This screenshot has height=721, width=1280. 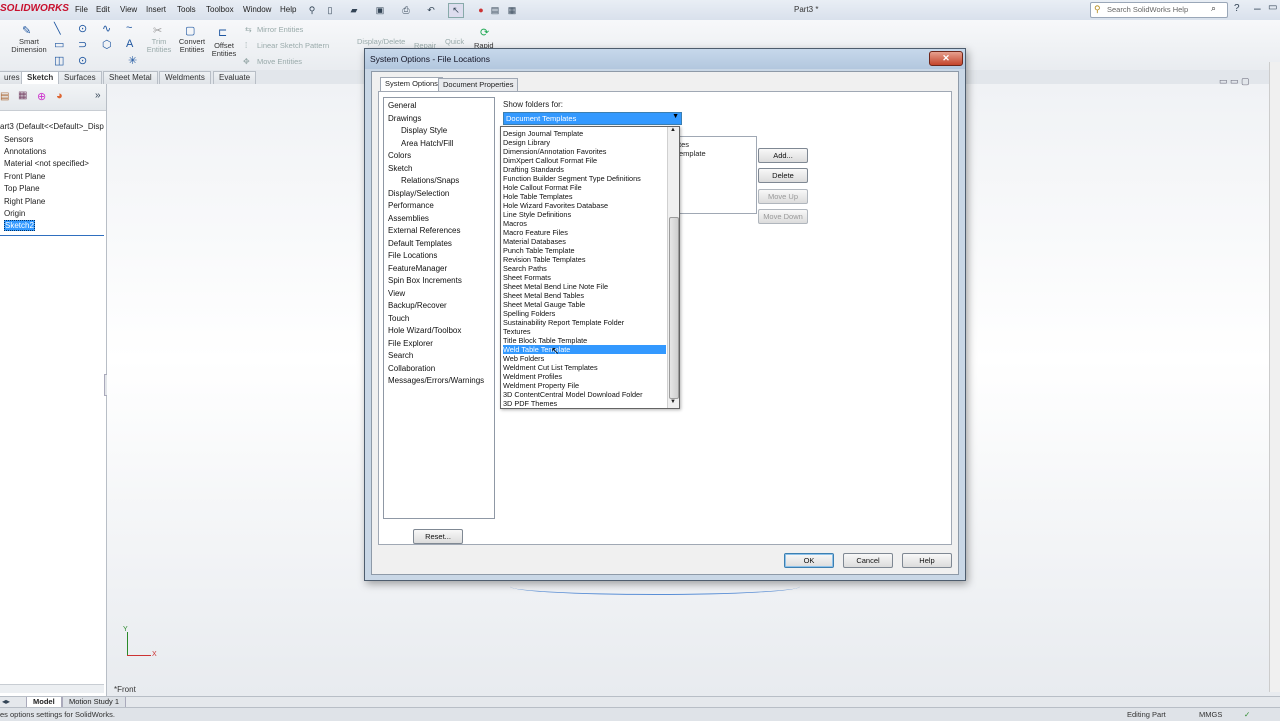 What do you see at coordinates (484, 32) in the screenshot?
I see `rapid-sketch-icon: ⟳` at bounding box center [484, 32].